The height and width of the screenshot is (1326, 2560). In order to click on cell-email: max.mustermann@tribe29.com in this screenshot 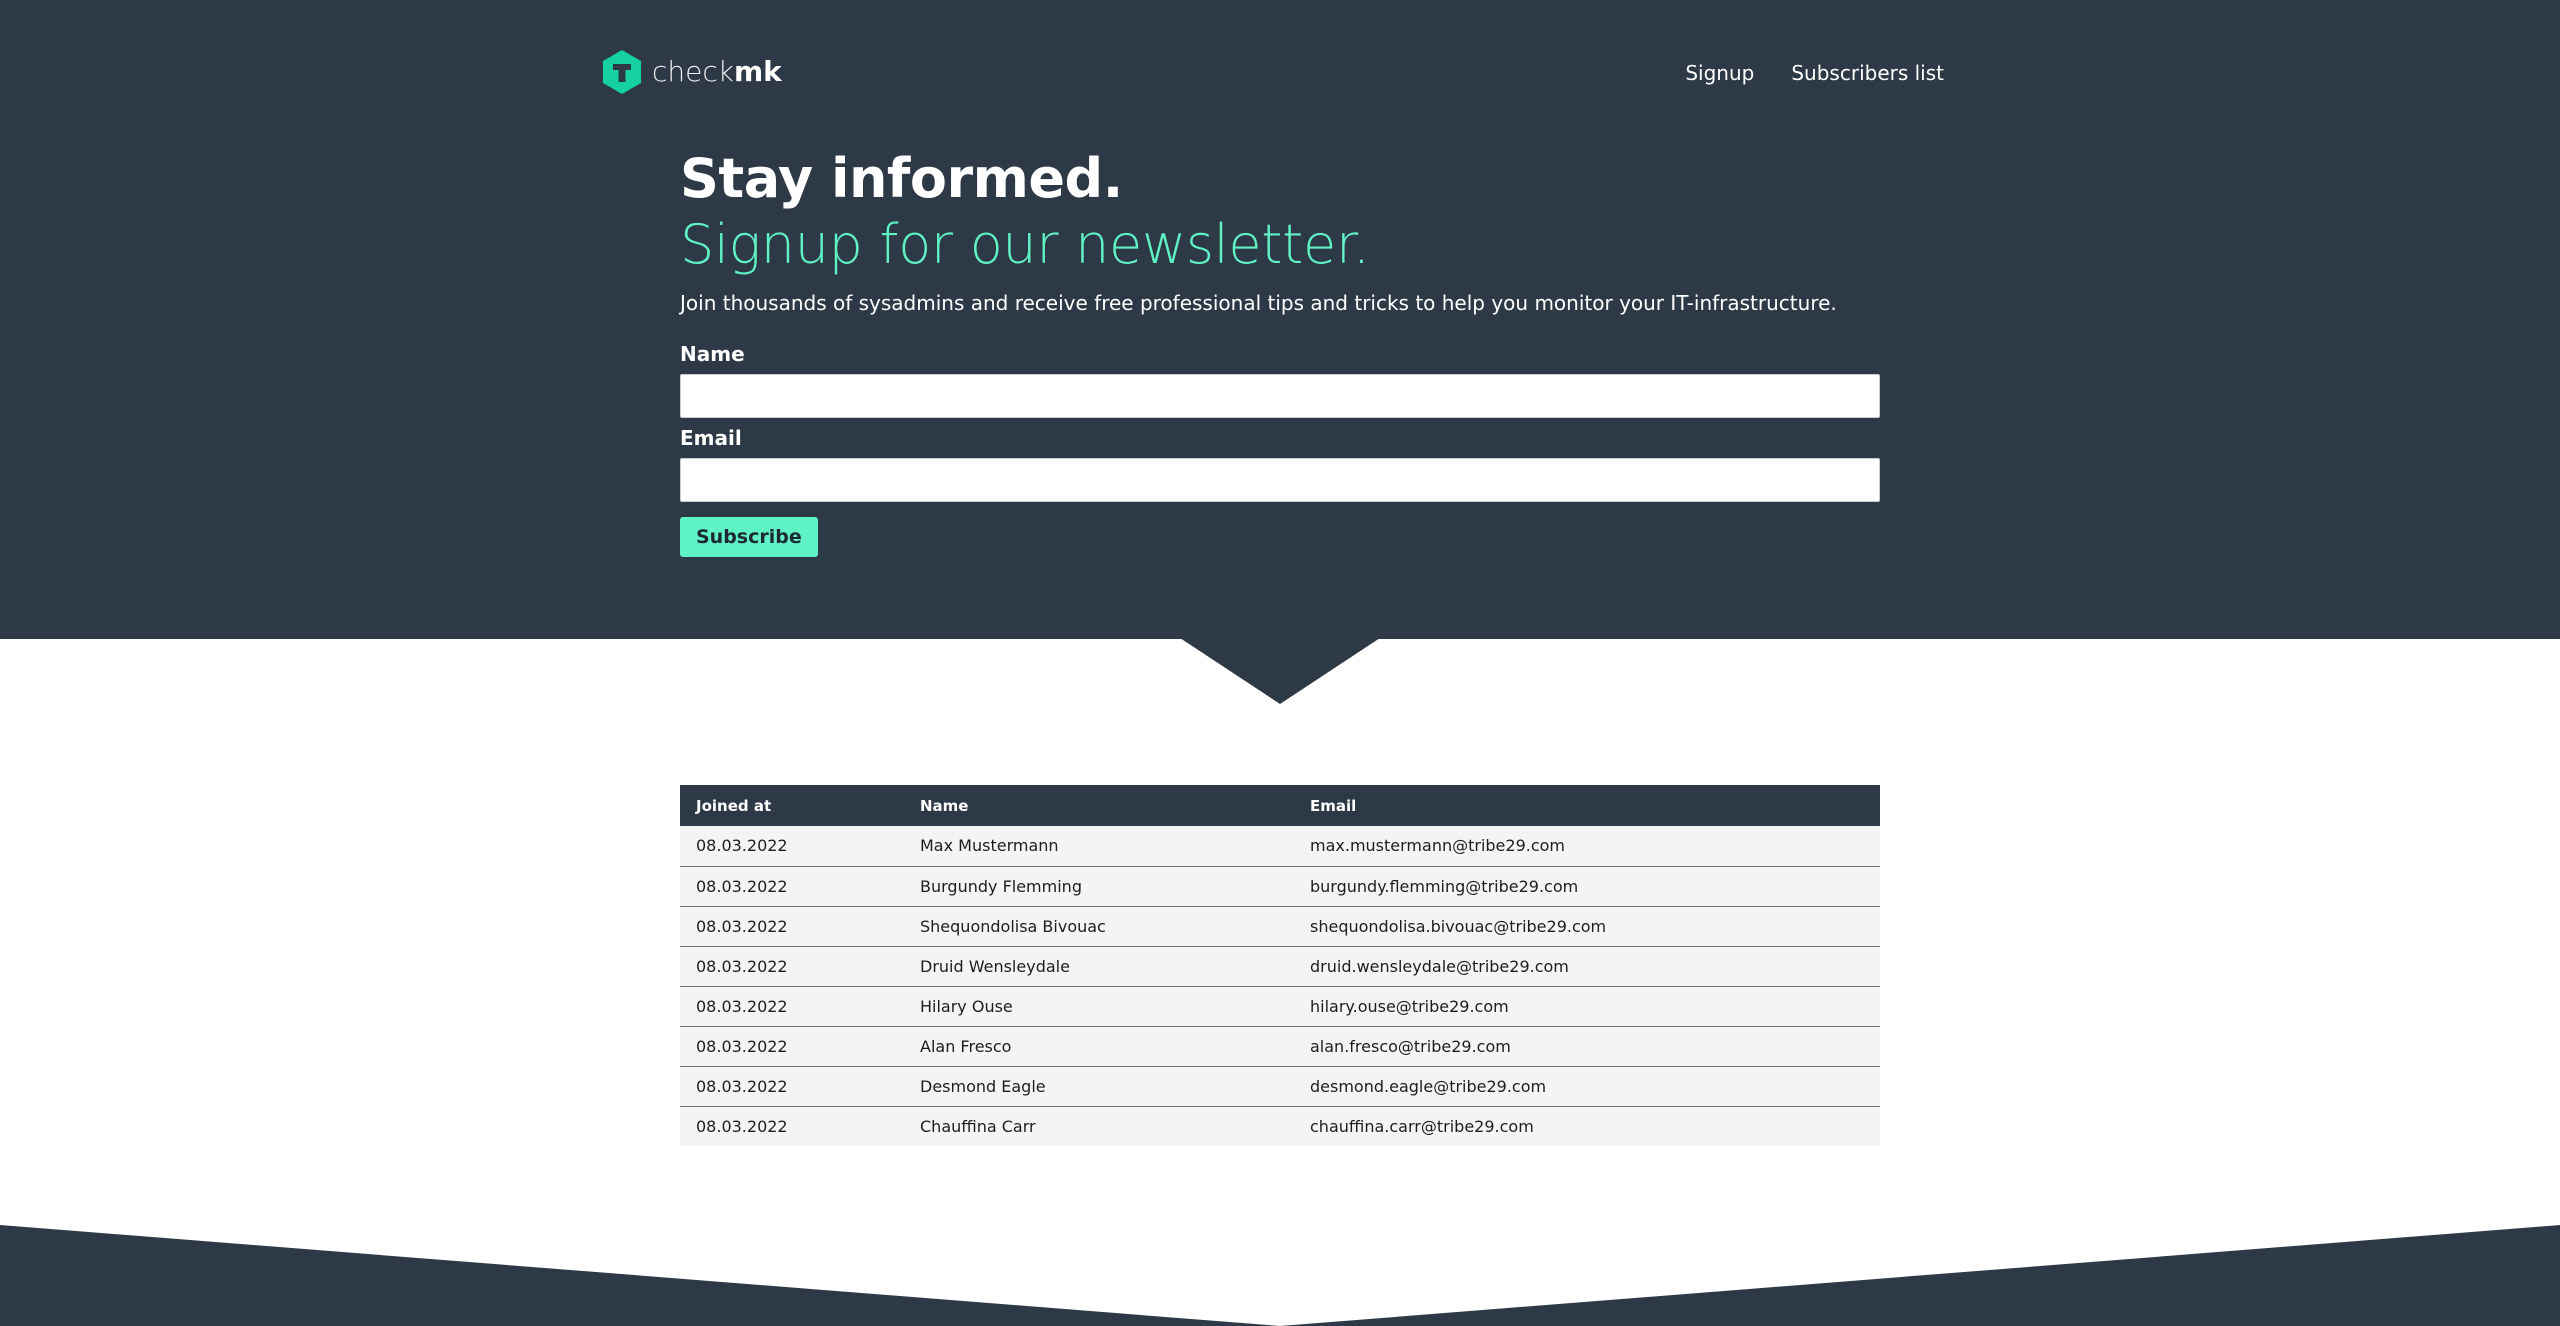, I will do `click(1587, 846)`.